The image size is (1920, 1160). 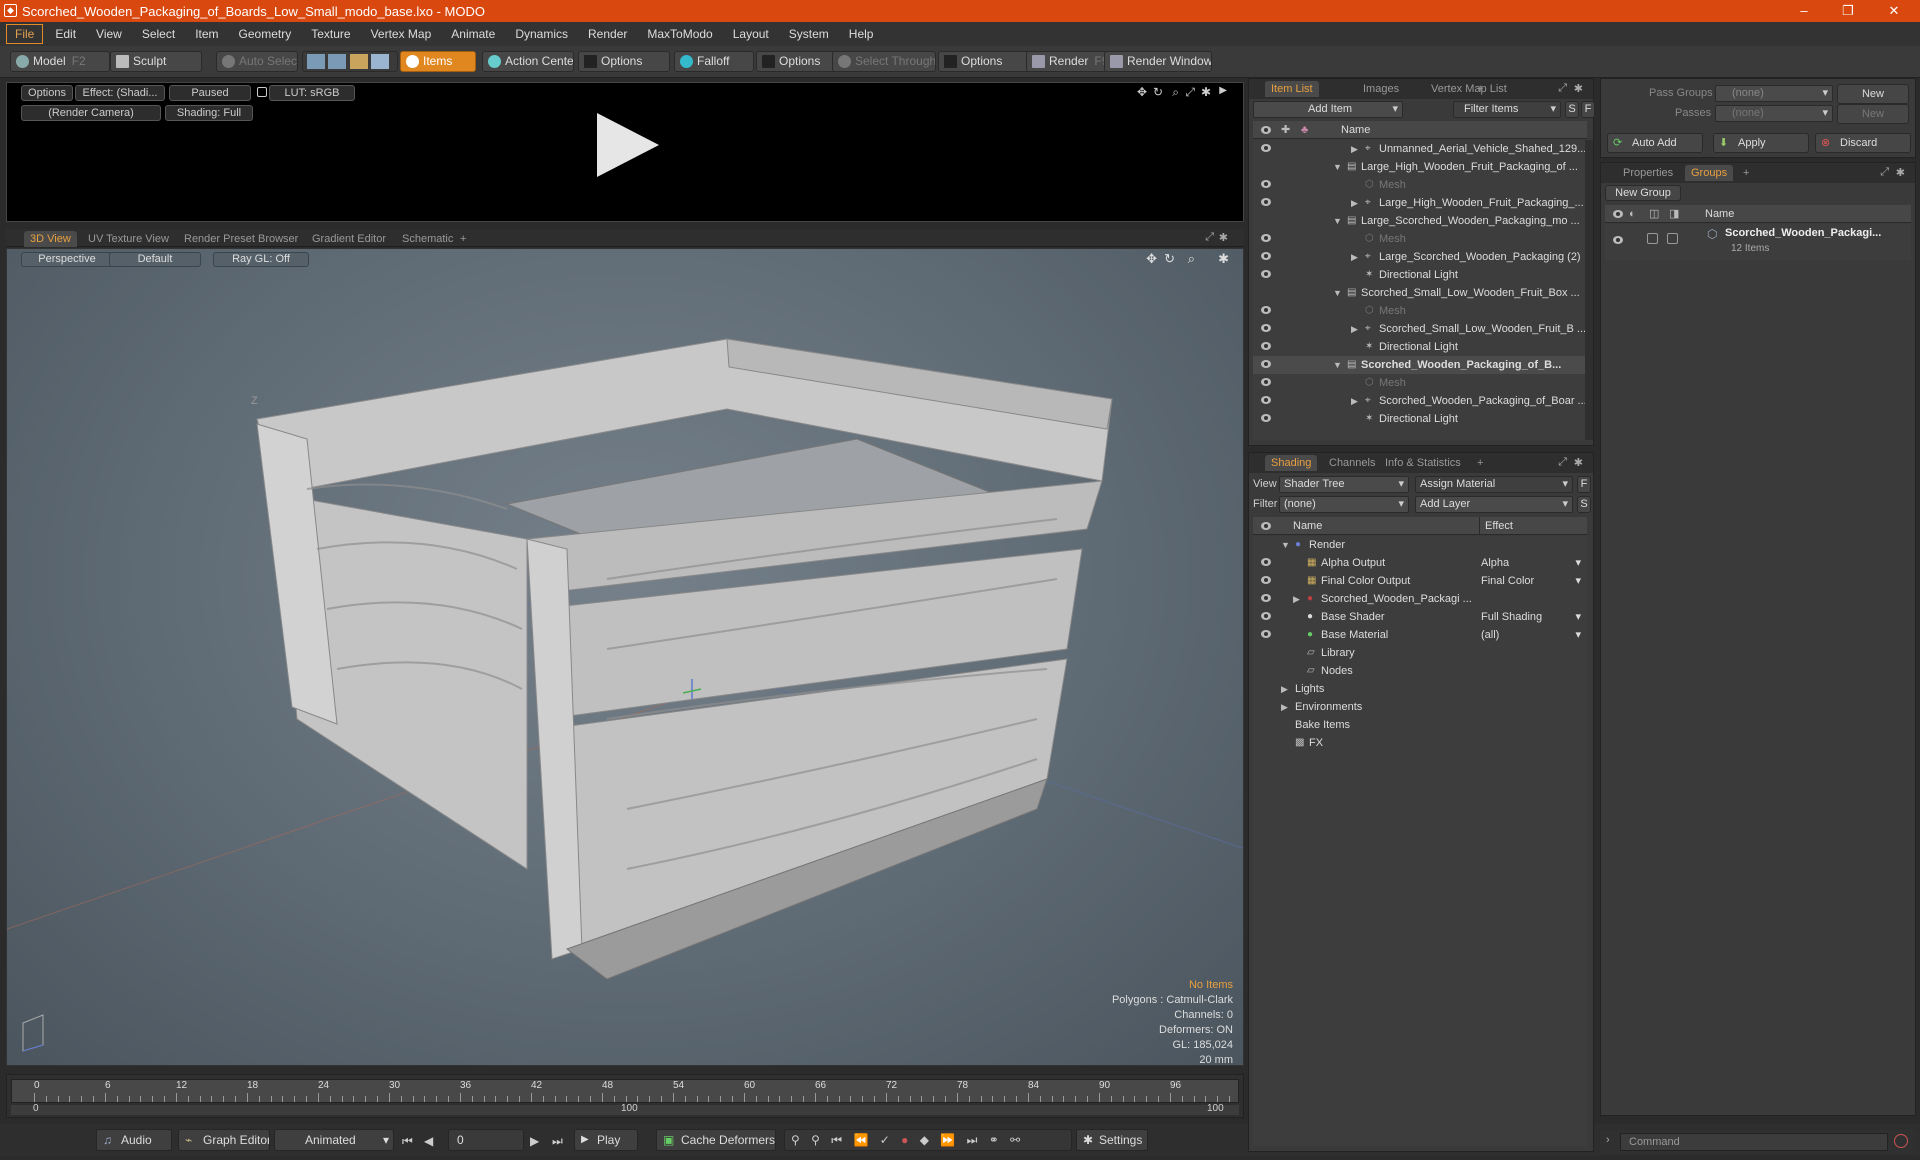 What do you see at coordinates (1863, 143) in the screenshot?
I see `discard-button: ⊗ Discard` at bounding box center [1863, 143].